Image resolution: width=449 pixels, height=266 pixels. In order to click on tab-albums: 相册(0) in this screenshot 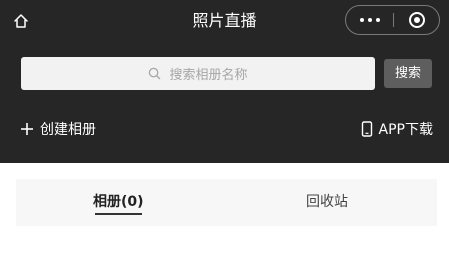, I will do `click(118, 202)`.